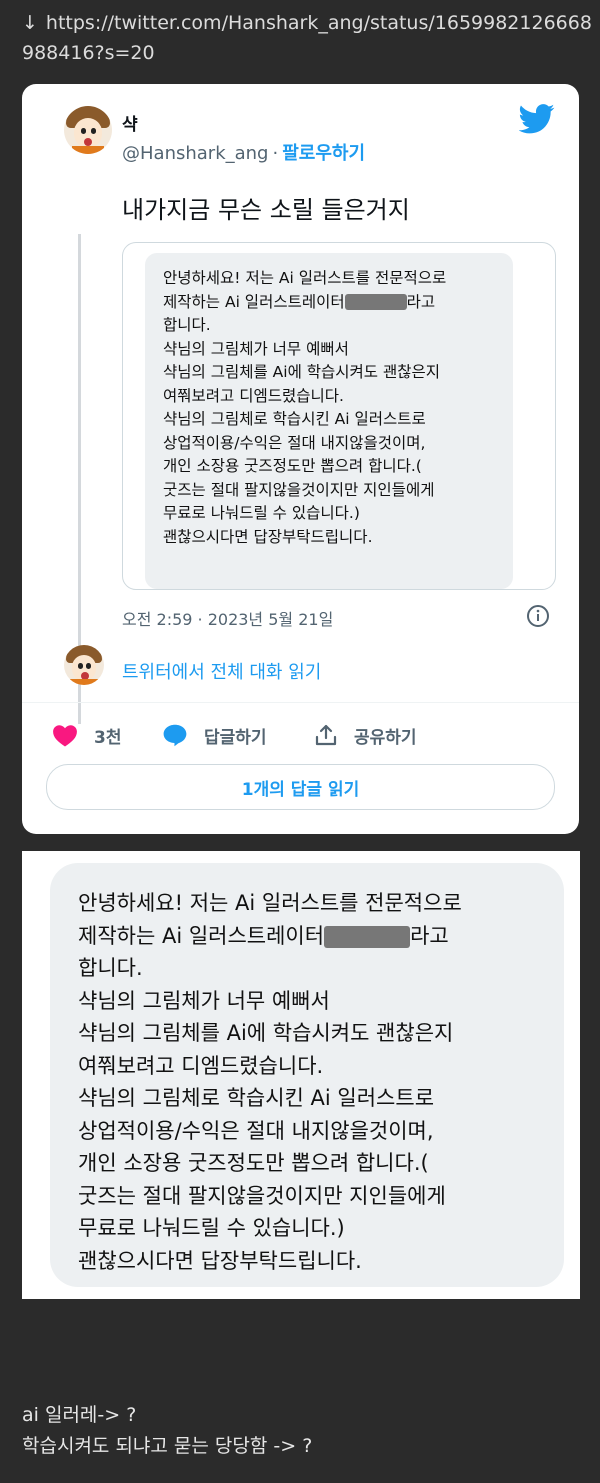 The height and width of the screenshot is (1483, 600). What do you see at coordinates (266, 210) in the screenshot?
I see `tweet-text: 내가지금 무슨 소릴 들은거지` at bounding box center [266, 210].